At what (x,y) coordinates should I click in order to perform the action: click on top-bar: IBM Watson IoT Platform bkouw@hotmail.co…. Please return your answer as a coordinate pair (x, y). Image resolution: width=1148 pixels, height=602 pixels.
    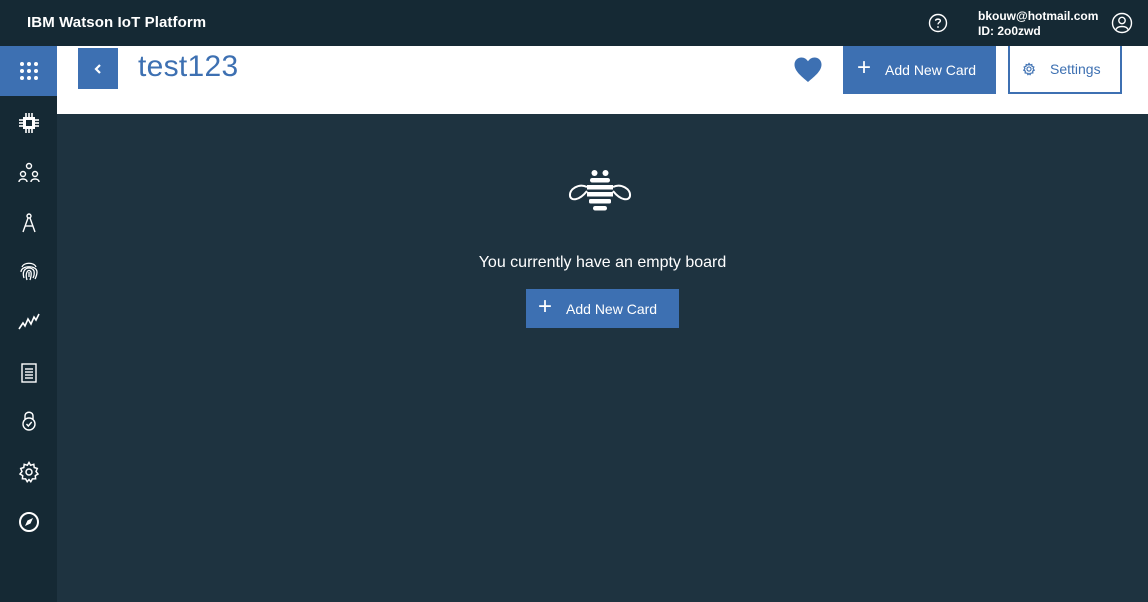
    Looking at the image, I should click on (574, 23).